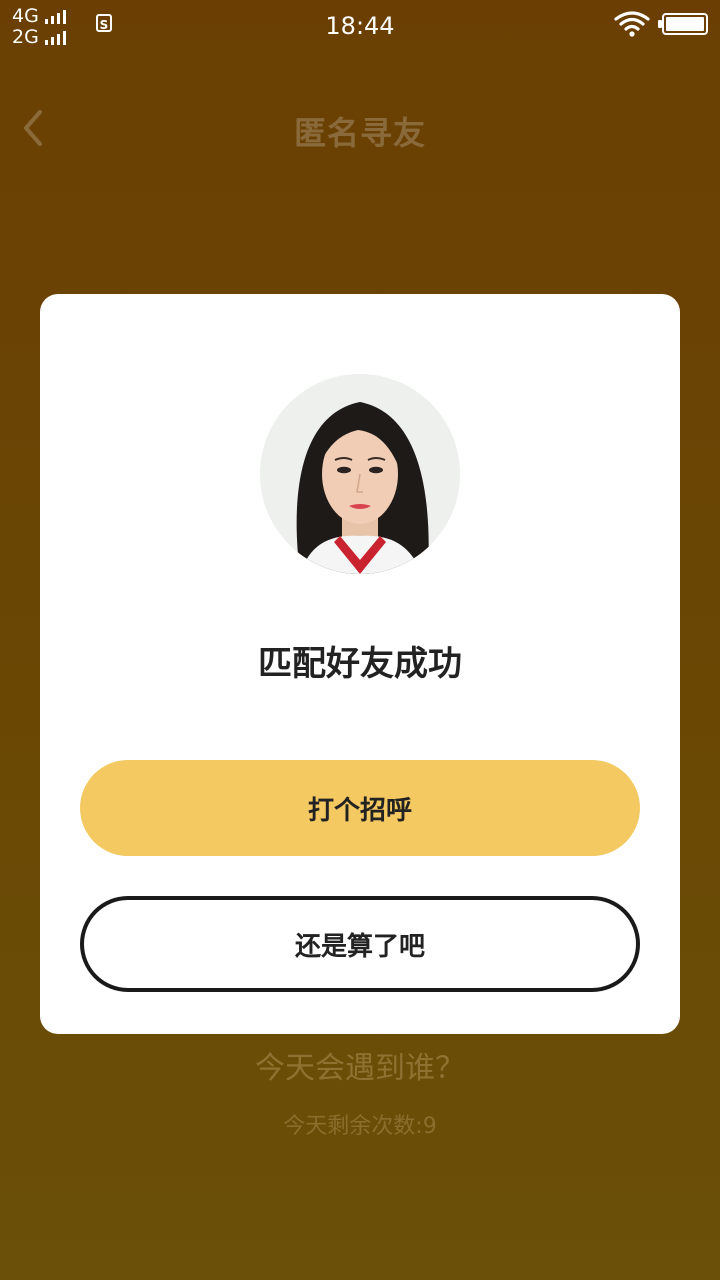  What do you see at coordinates (683, 24) in the screenshot?
I see `battery-icon` at bounding box center [683, 24].